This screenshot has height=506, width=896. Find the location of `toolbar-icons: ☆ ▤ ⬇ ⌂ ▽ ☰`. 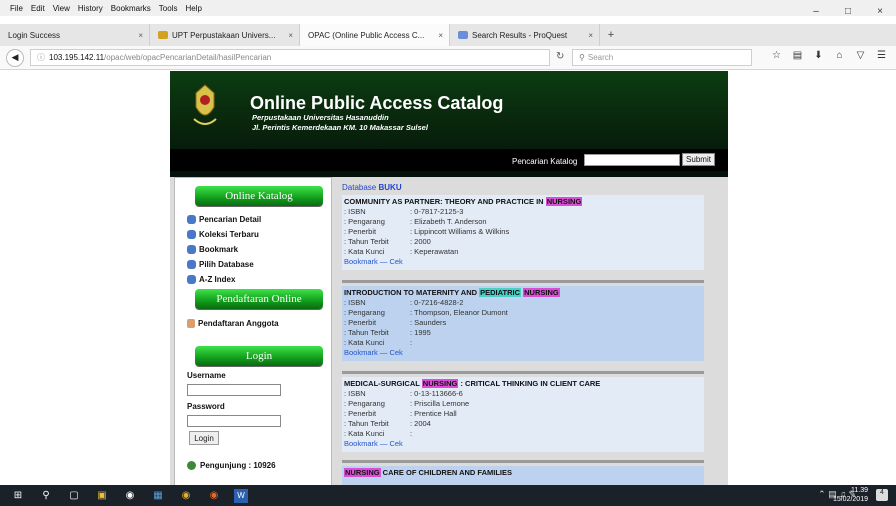

toolbar-icons: ☆ ▤ ⬇ ⌂ ▽ ☰ is located at coordinates (829, 55).